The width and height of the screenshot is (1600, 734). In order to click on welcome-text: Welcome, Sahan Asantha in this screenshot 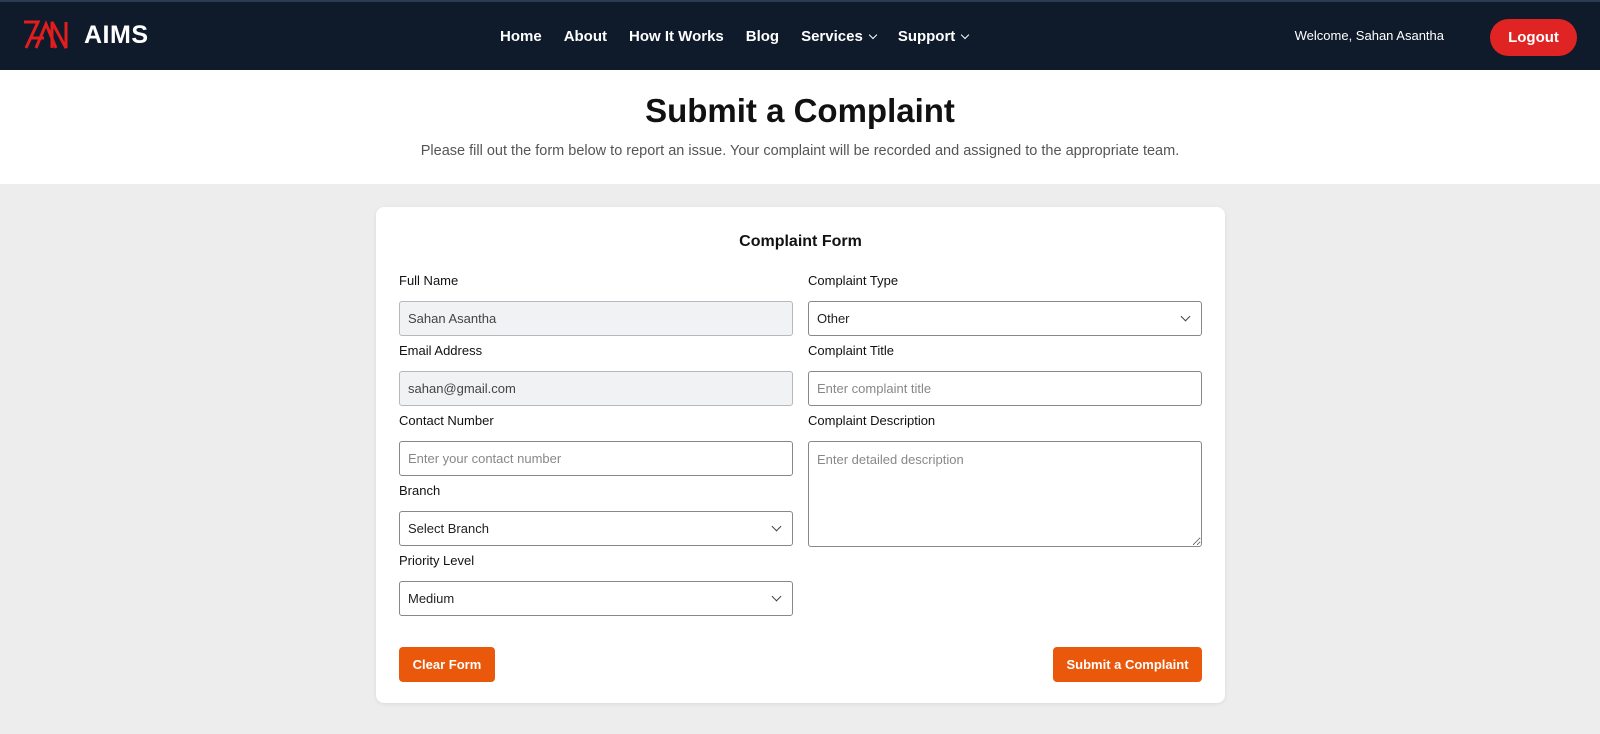, I will do `click(1369, 35)`.